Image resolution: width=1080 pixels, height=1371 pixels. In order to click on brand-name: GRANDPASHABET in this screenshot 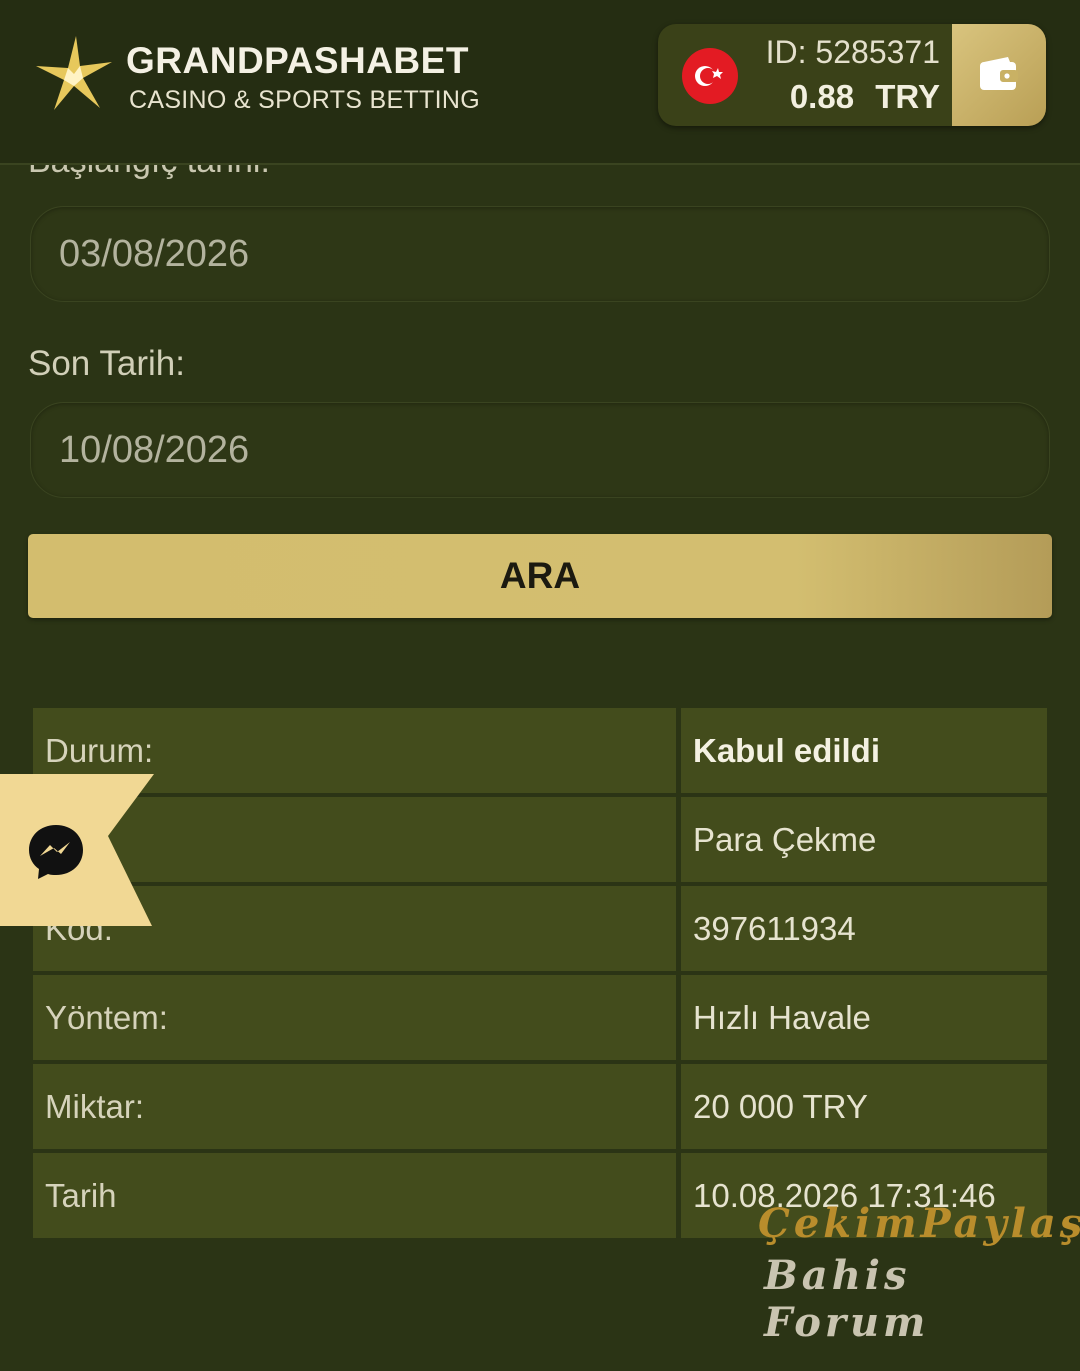, I will do `click(297, 60)`.